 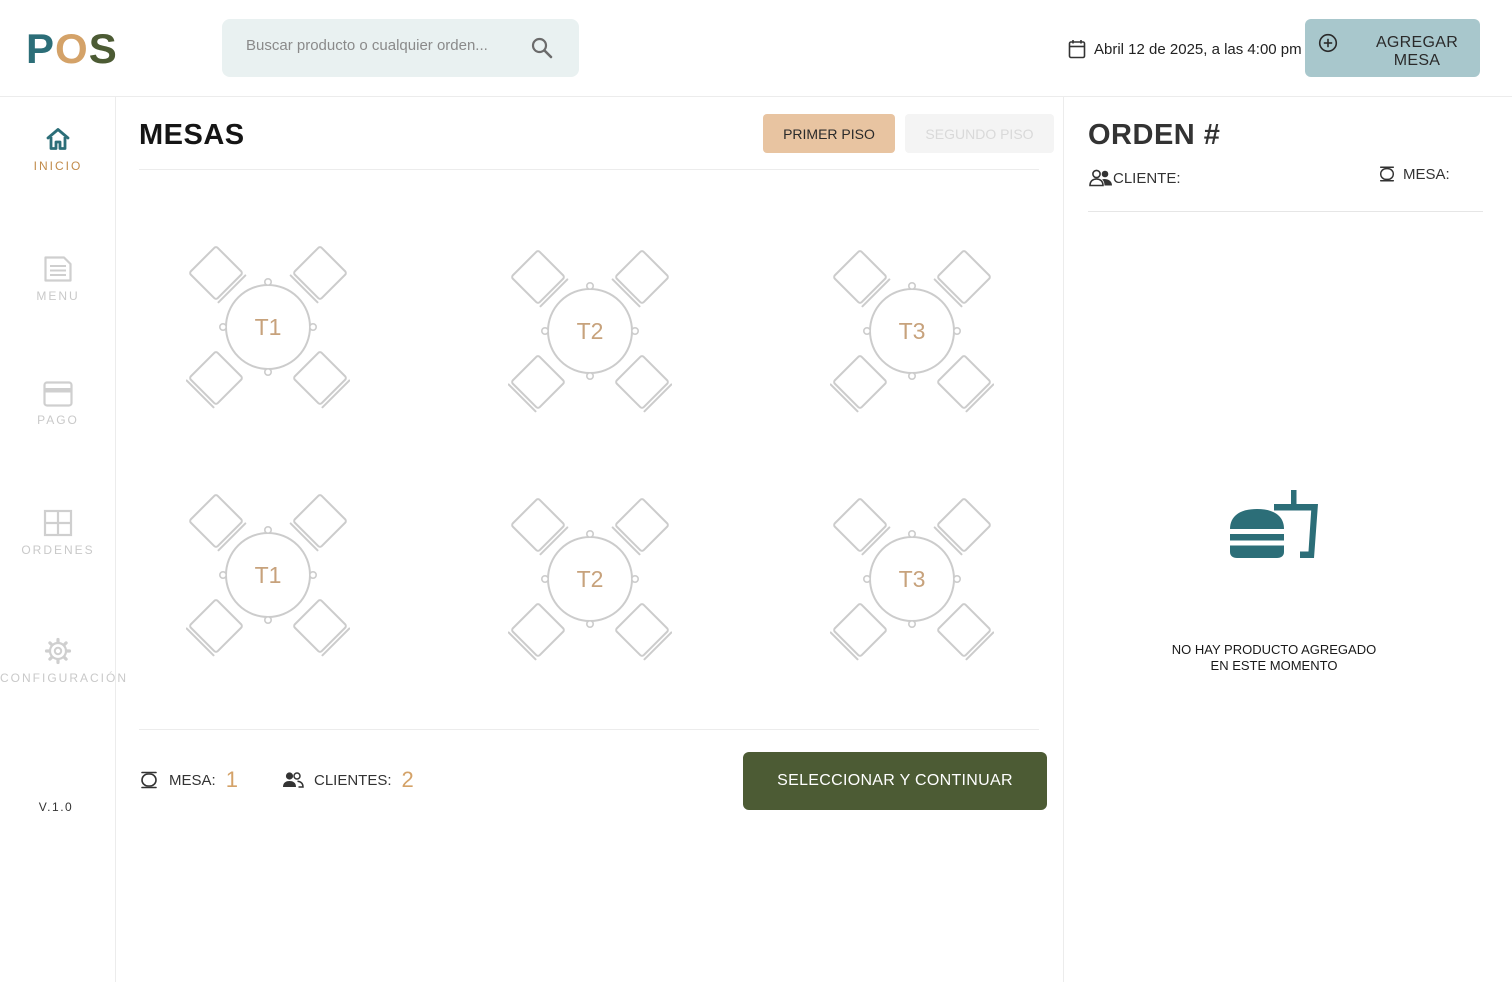 I want to click on logo-letter-p: P, so click(x=41, y=48).